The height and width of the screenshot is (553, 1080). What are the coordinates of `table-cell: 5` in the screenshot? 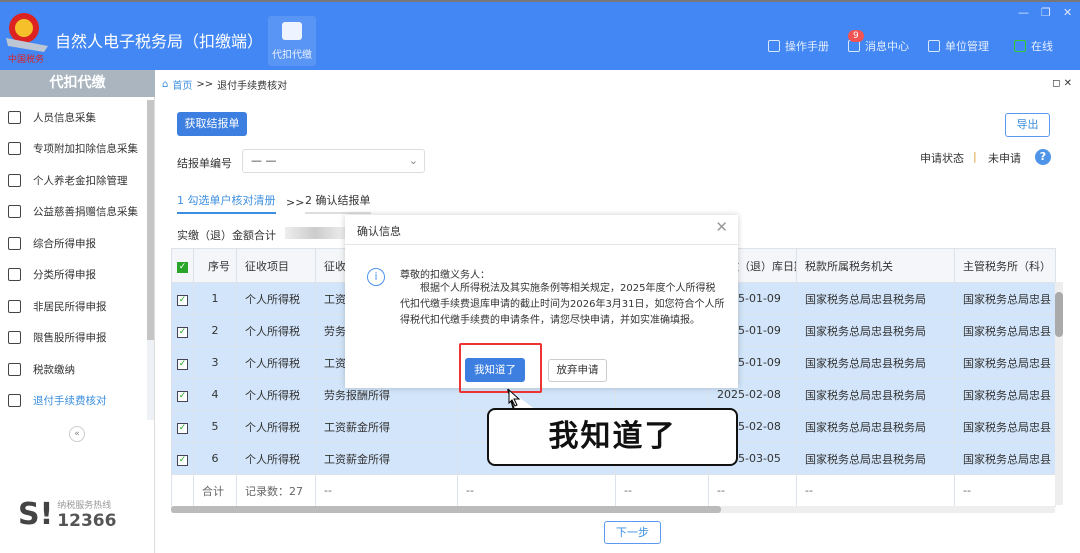 It's located at (215, 426).